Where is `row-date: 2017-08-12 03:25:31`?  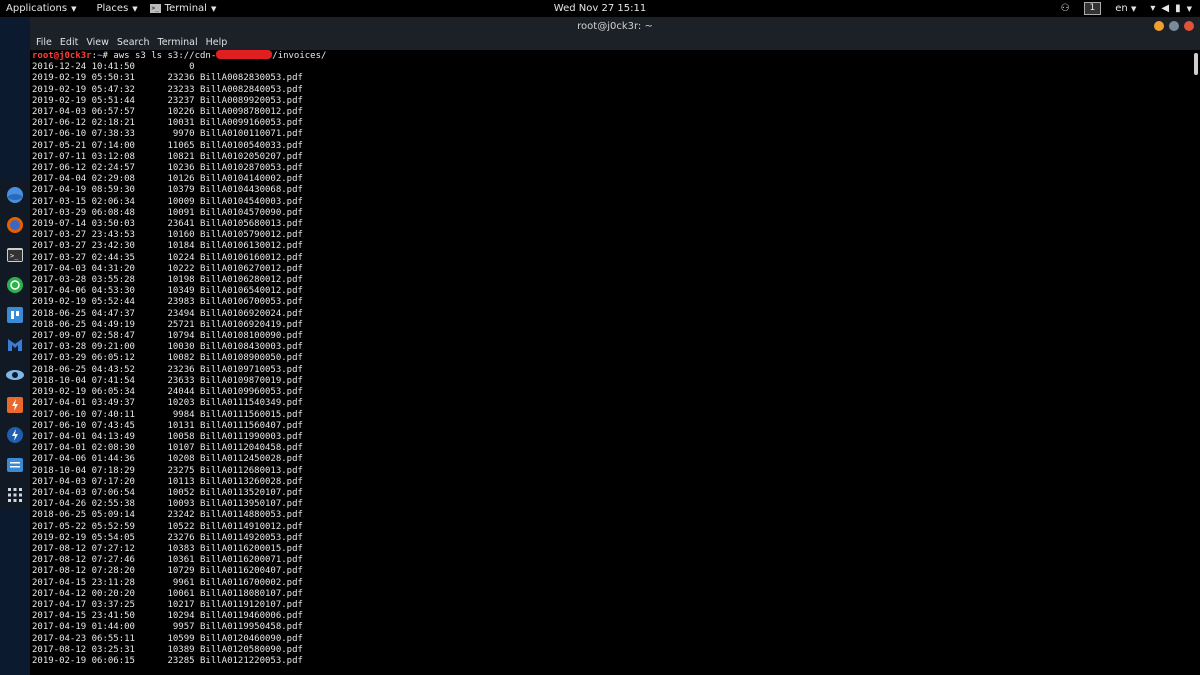 row-date: 2017-08-12 03:25:31 is located at coordinates (83, 649).